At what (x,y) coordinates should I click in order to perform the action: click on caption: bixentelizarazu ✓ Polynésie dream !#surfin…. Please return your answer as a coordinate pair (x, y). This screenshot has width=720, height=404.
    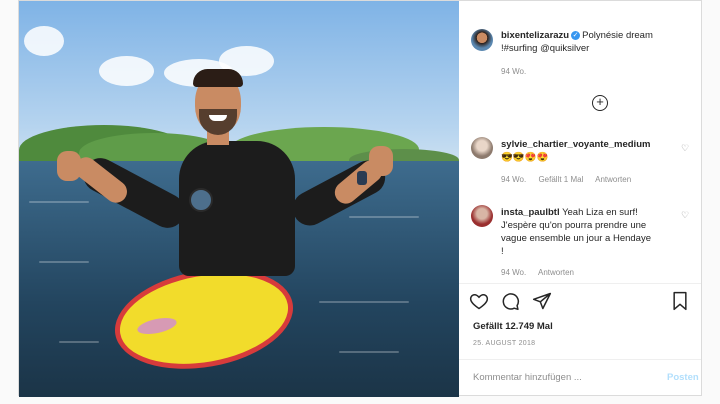
    Looking at the image, I should click on (596, 42).